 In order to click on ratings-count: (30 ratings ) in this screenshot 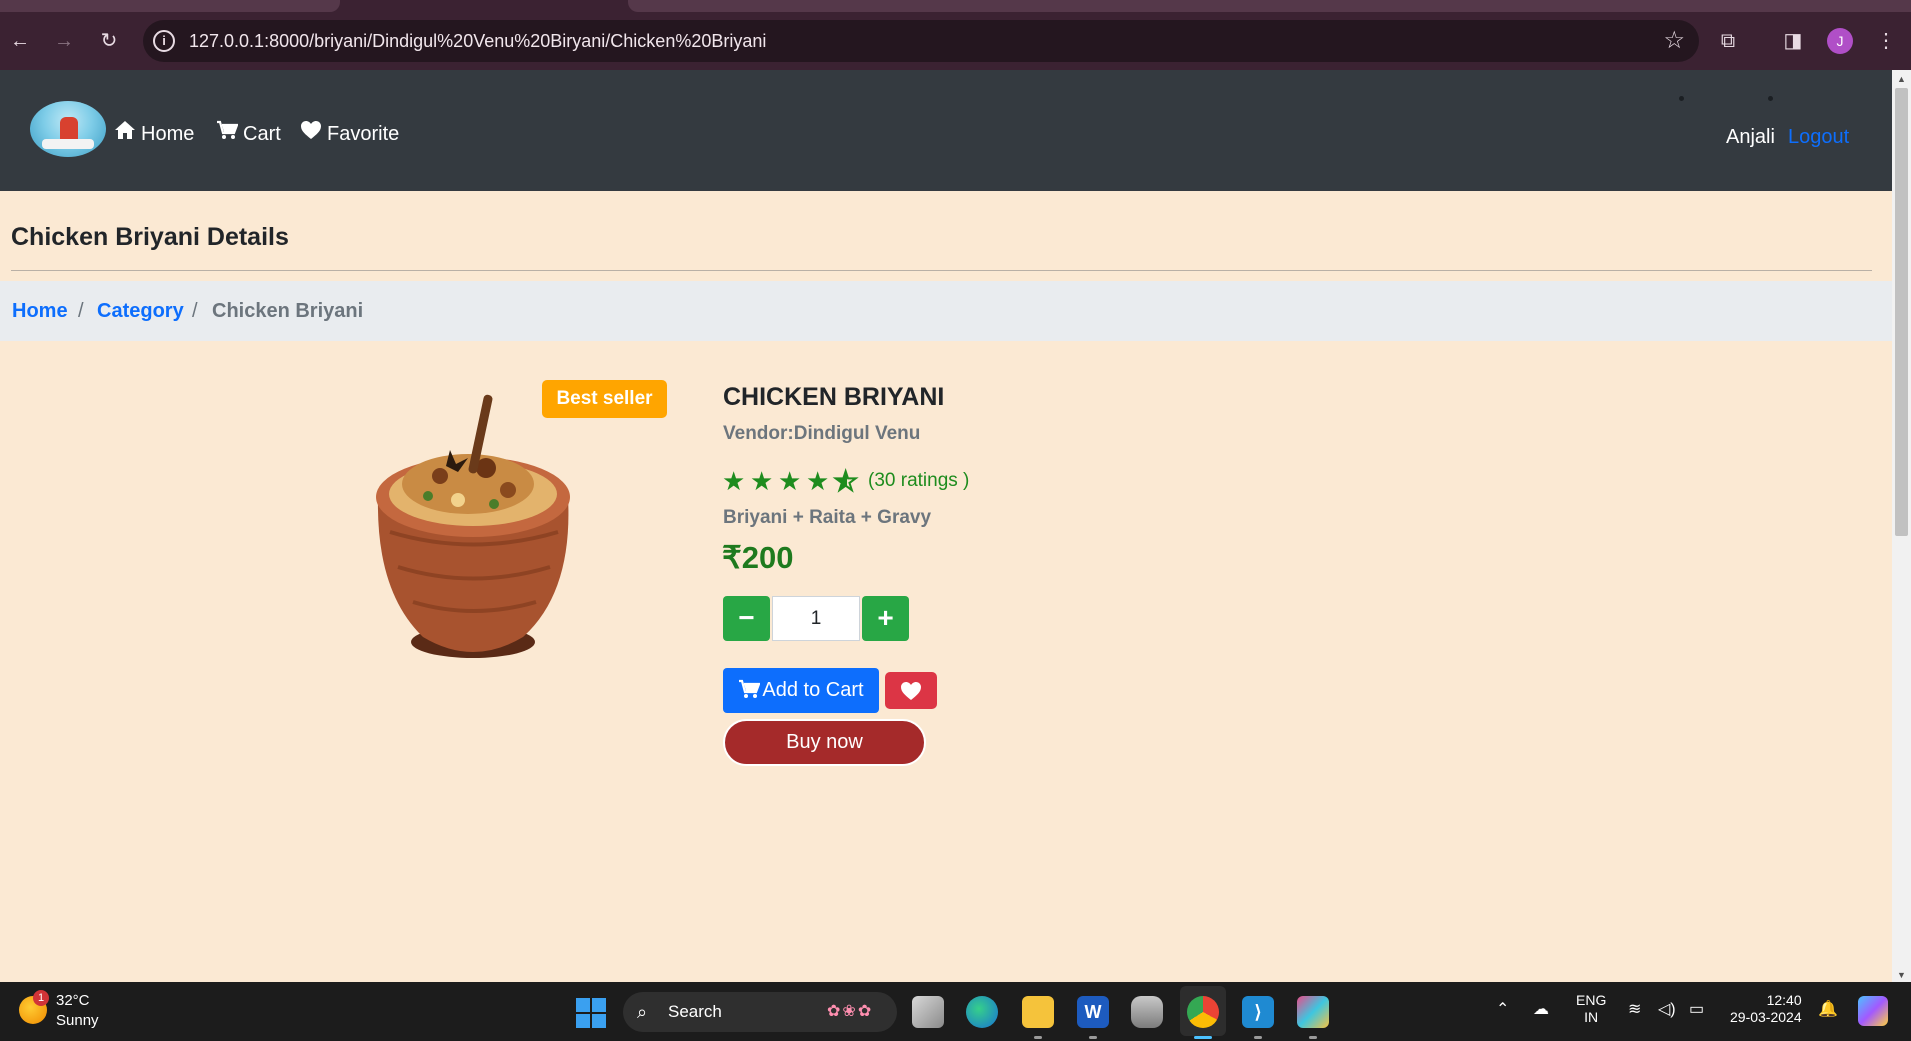, I will do `click(919, 480)`.